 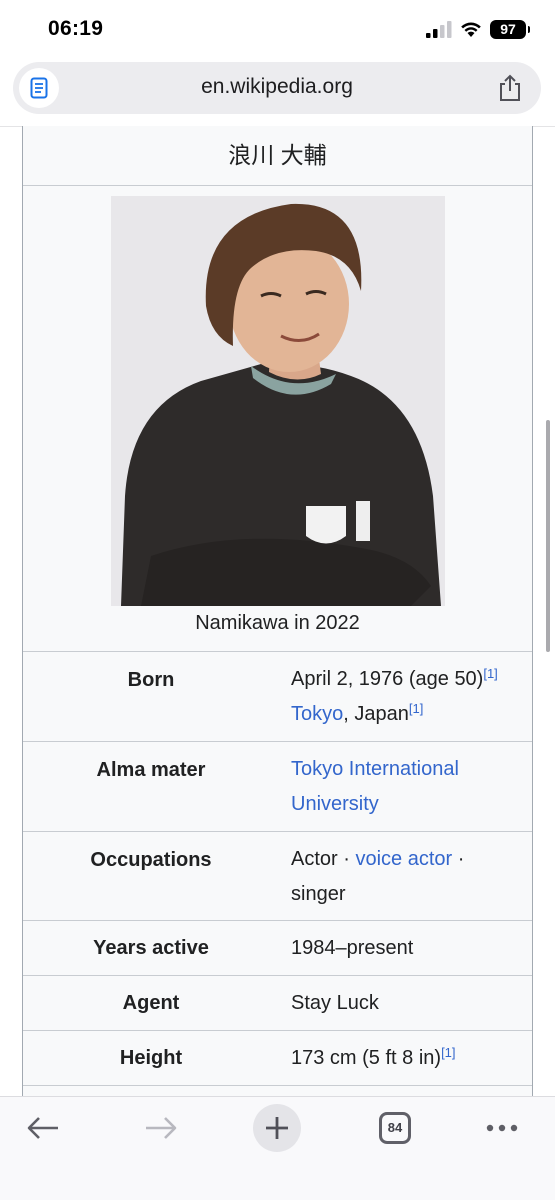 What do you see at coordinates (151, 1003) in the screenshot?
I see `label-agent: Agent` at bounding box center [151, 1003].